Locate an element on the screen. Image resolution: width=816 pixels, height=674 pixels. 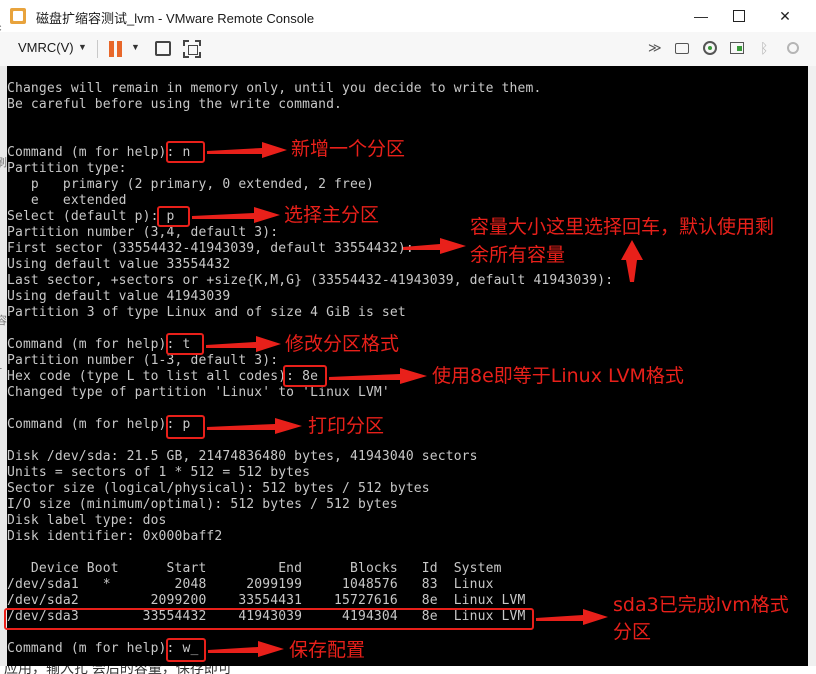
note-change-type: 修改分区格式 is located at coordinates (342, 344).